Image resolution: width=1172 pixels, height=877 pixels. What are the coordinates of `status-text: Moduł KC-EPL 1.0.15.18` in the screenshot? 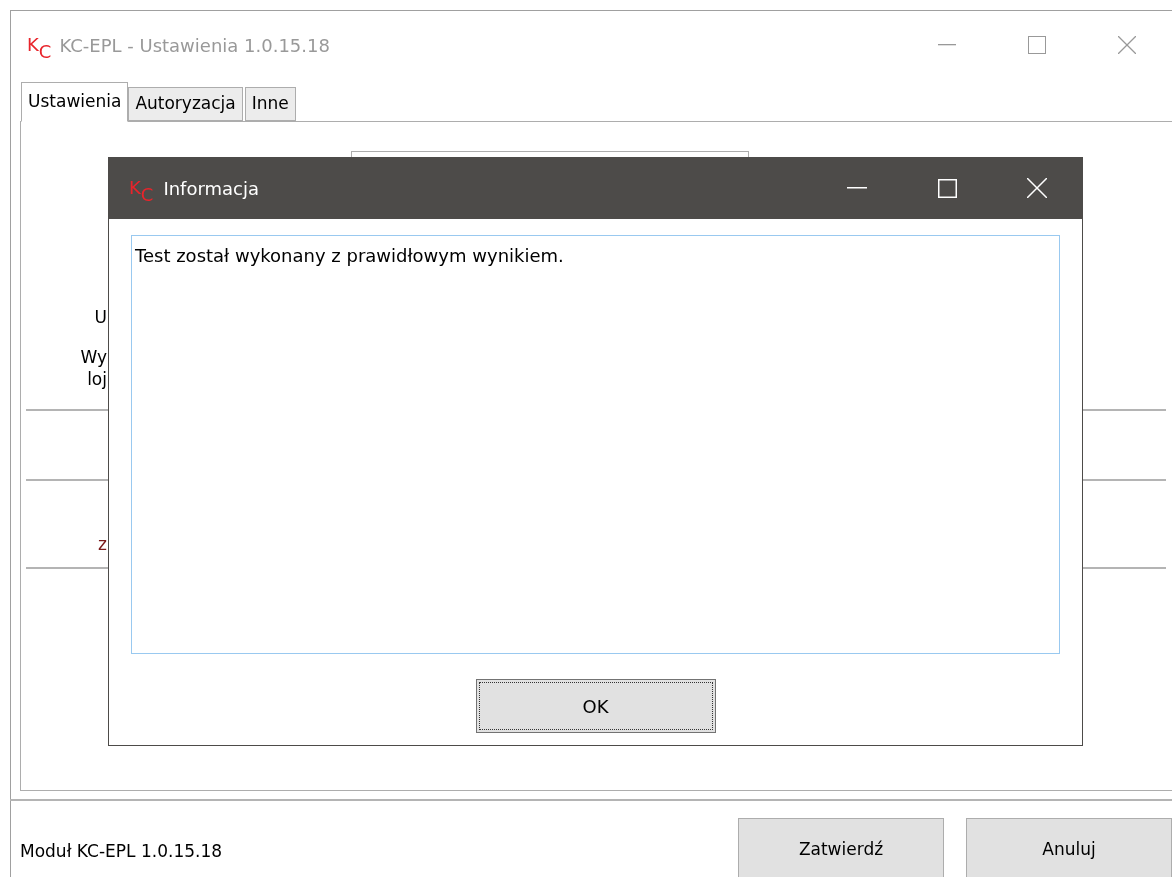 It's located at (121, 851).